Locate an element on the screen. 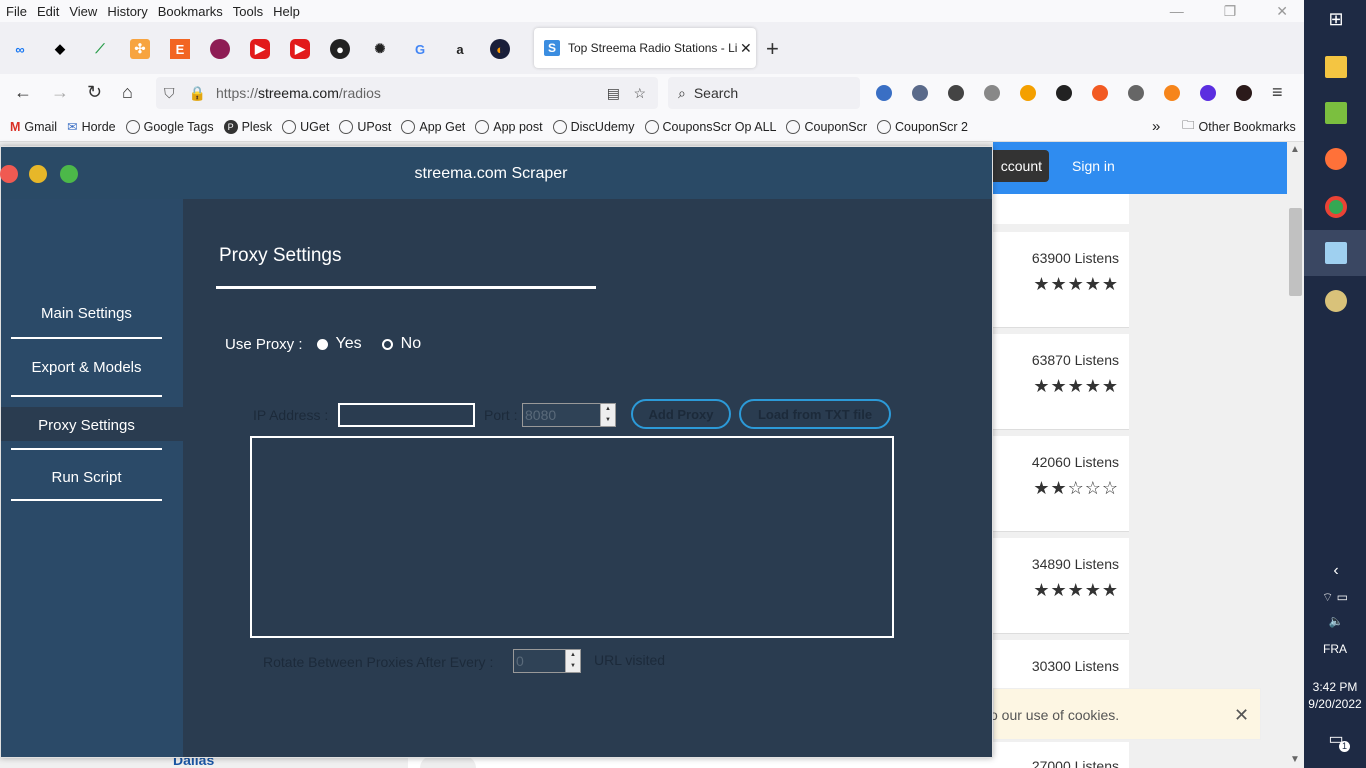  station-card: 63900 Listens ★★★★★ is located at coordinates (1061, 280).